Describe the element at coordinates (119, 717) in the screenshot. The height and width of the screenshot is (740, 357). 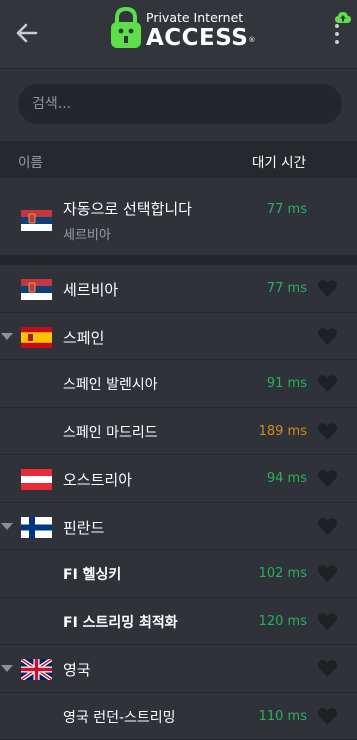
I see `region-name: 영국 런던-스트리밍` at that location.